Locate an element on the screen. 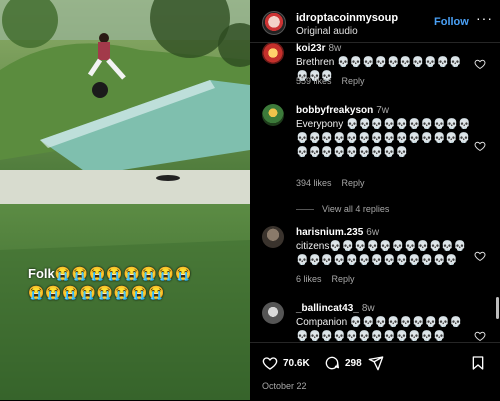 This screenshot has height=401, width=500. comment-time: 7w is located at coordinates (383, 110).